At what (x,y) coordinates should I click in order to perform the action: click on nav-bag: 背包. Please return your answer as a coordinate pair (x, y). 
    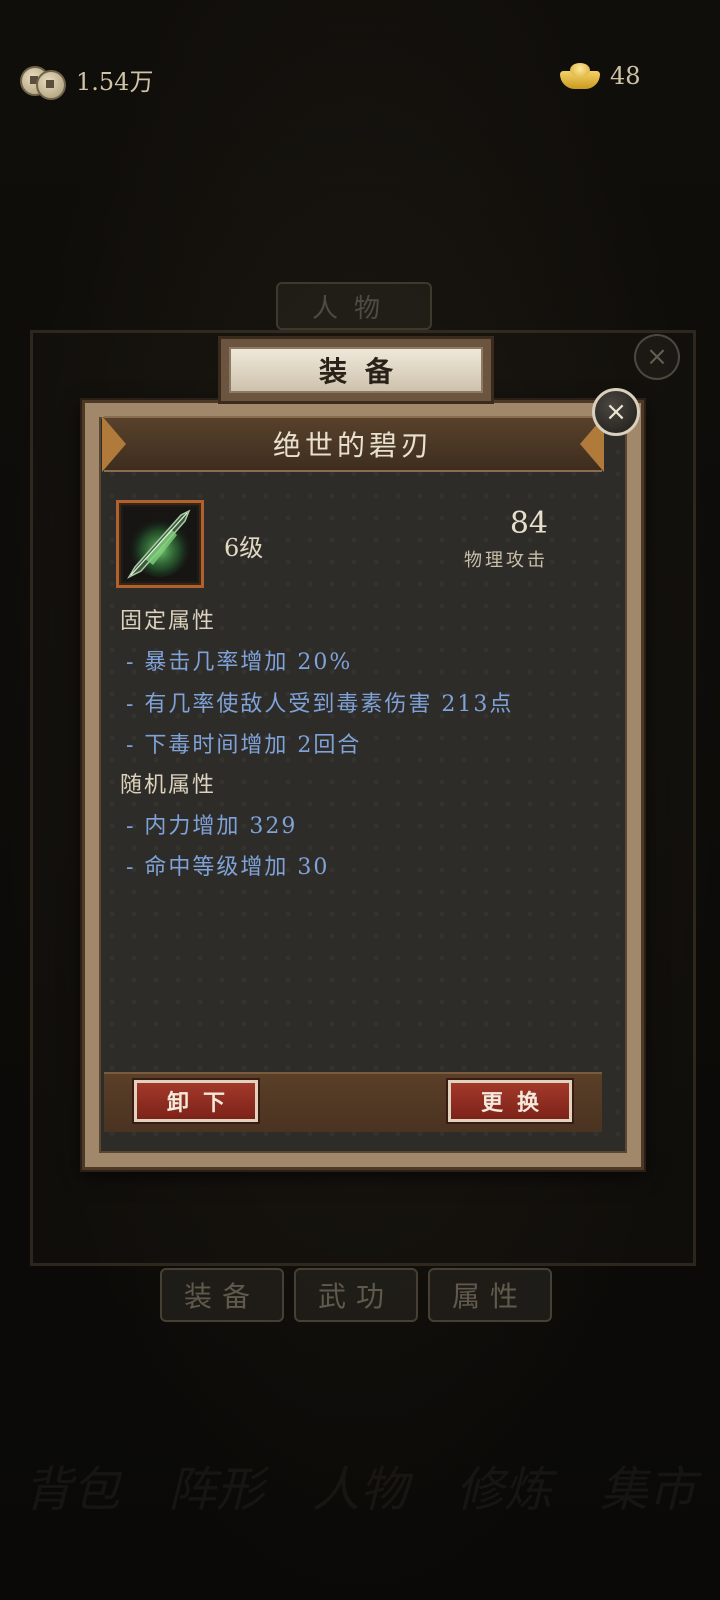
    Looking at the image, I should click on (71, 1490).